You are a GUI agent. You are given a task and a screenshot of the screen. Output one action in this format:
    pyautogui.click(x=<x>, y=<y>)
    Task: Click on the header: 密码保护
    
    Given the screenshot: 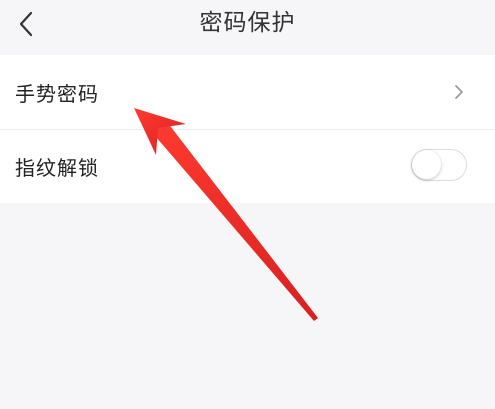 What is the action you would take?
    pyautogui.click(x=247, y=26)
    